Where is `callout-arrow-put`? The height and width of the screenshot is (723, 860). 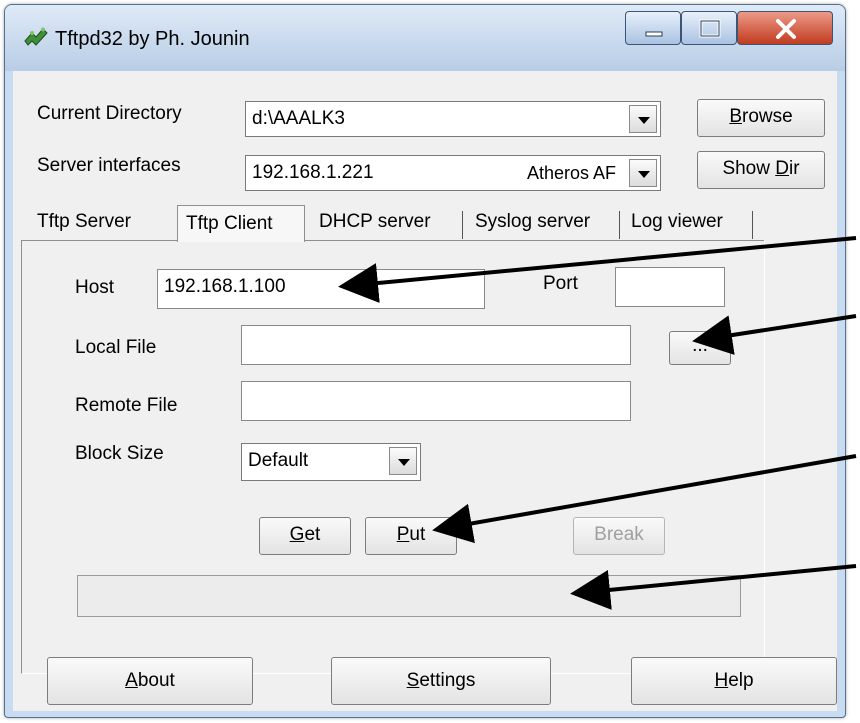
callout-arrow-put is located at coordinates (644, 499).